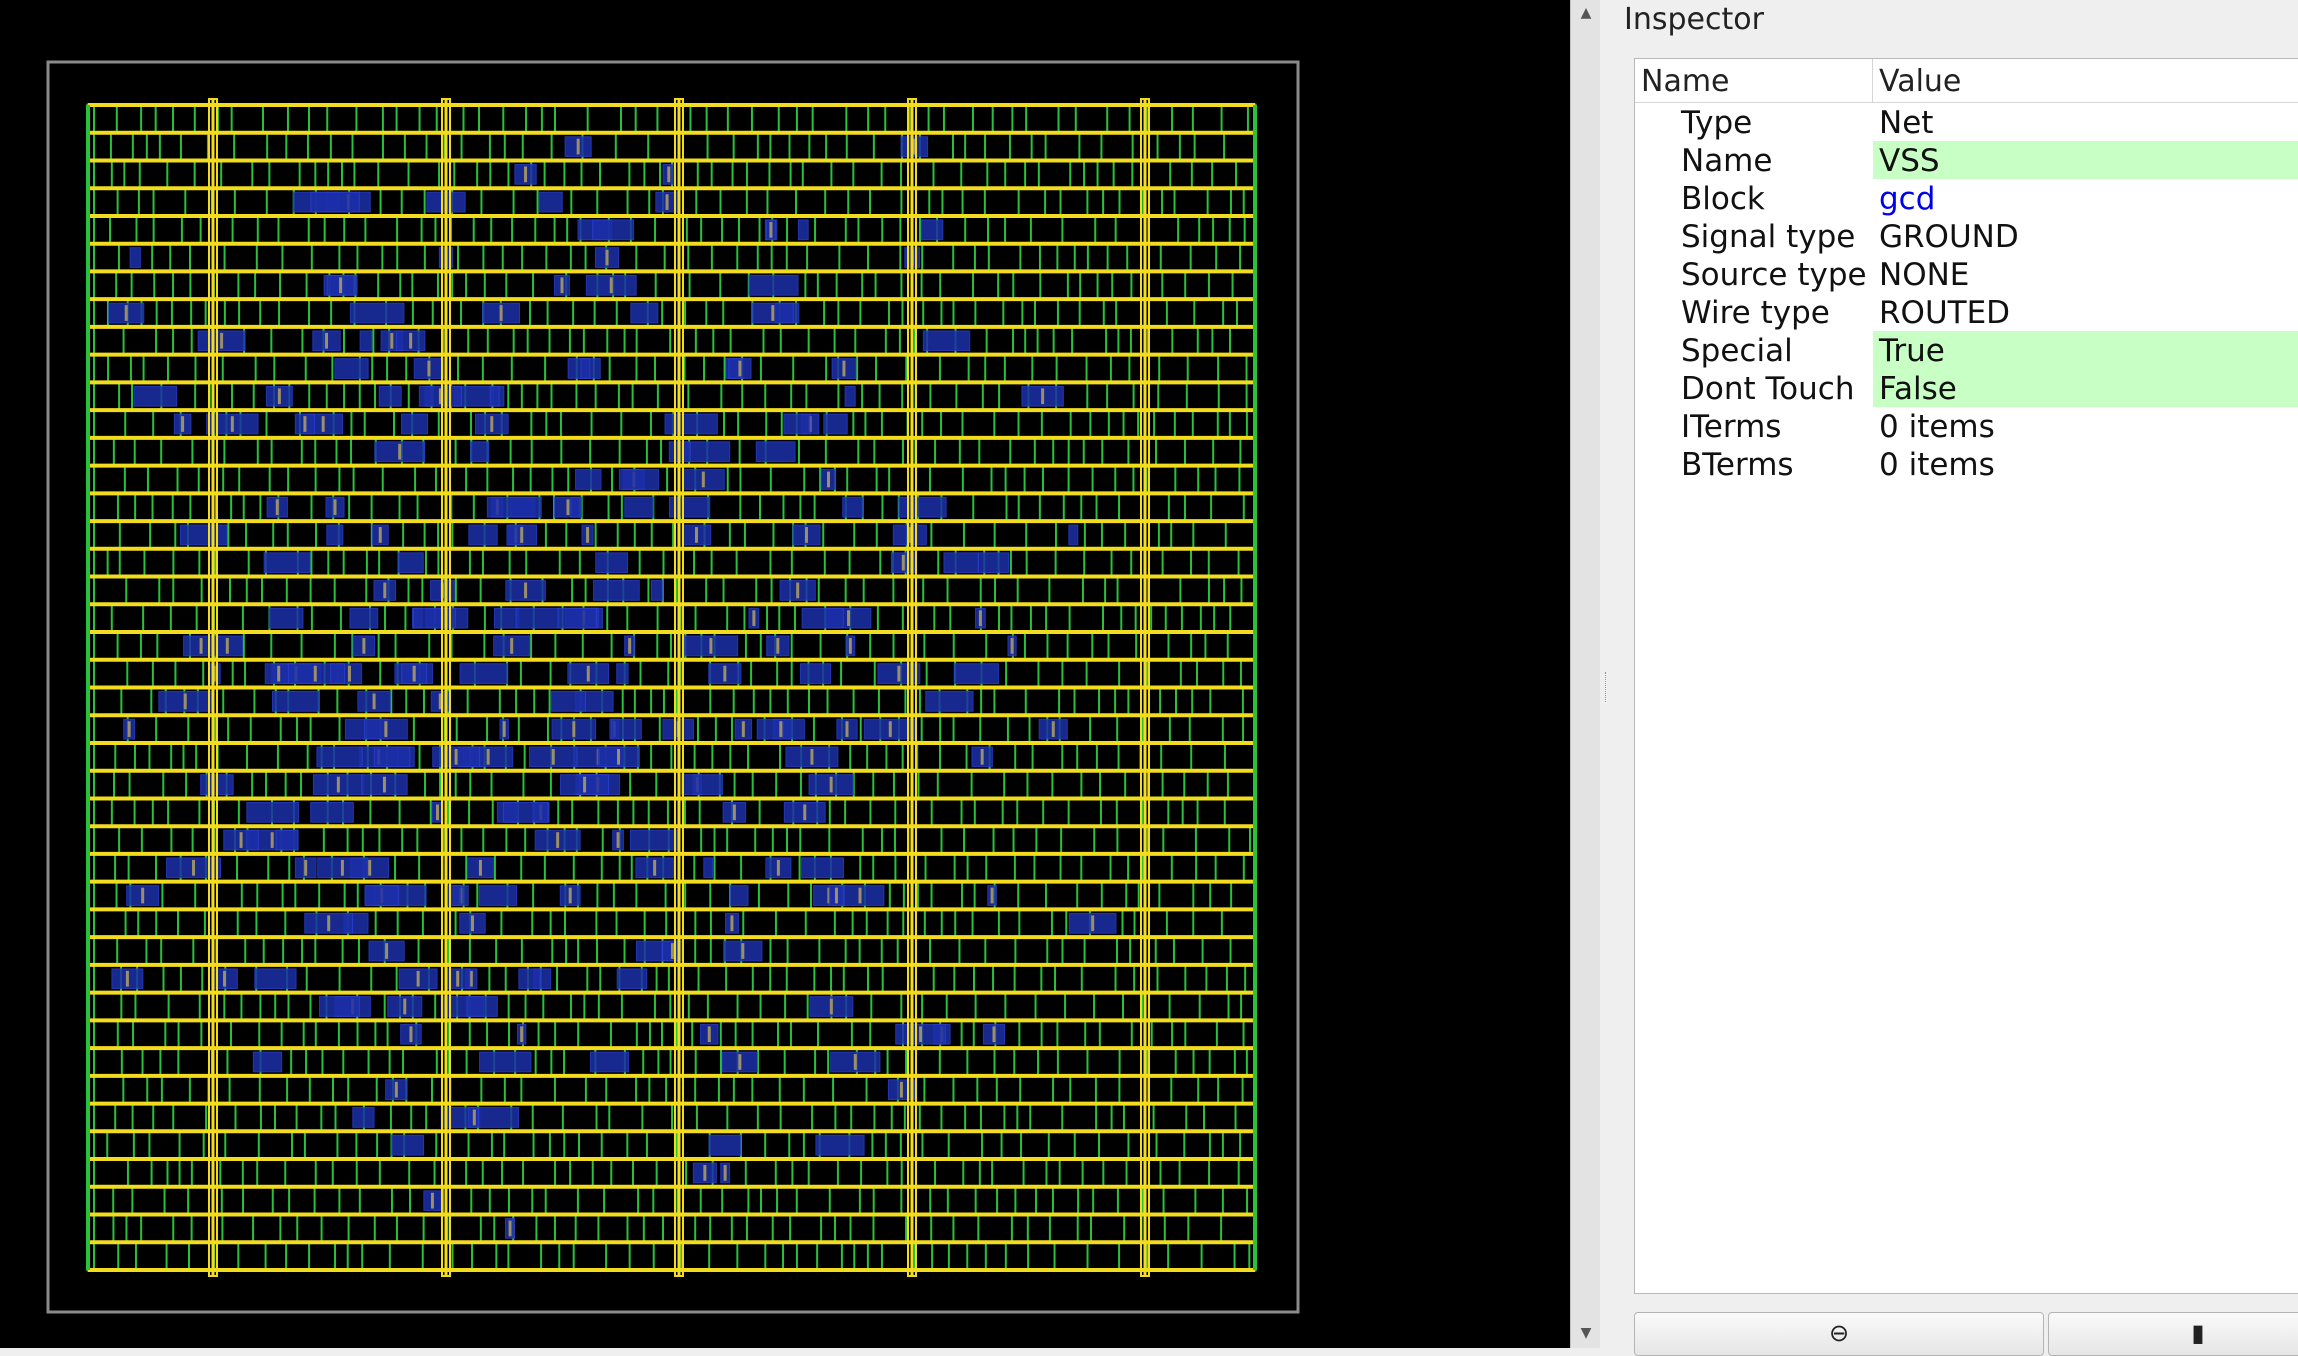 This screenshot has height=1356, width=2298. Describe the element at coordinates (1727, 161) in the screenshot. I see `property-name: Name` at that location.